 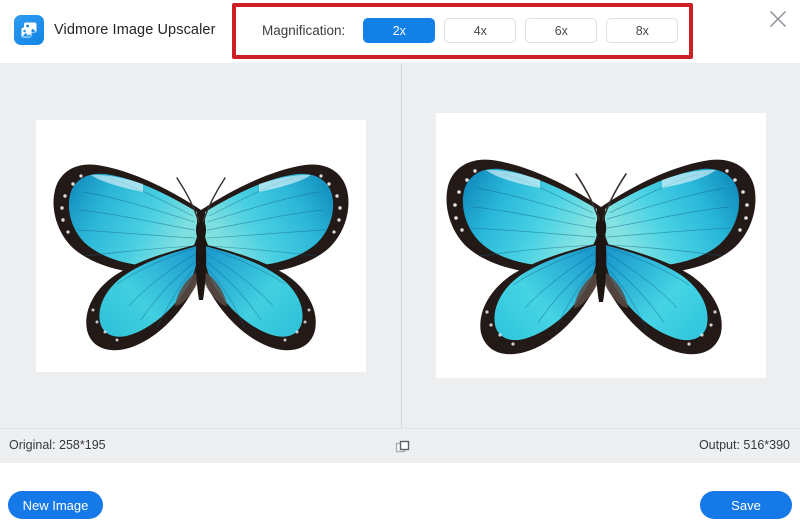 I want to click on magnification-option-8x: 8x, so click(x=642, y=30).